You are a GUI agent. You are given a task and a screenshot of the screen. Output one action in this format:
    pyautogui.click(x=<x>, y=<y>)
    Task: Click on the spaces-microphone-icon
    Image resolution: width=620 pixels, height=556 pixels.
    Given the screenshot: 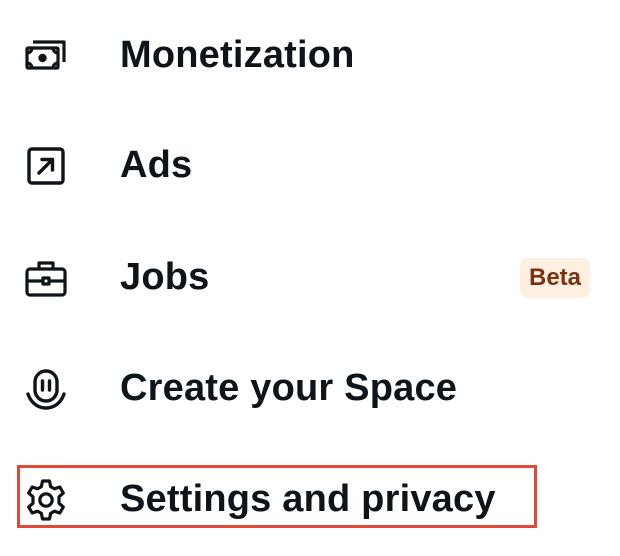 What is the action you would take?
    pyautogui.click(x=46, y=389)
    